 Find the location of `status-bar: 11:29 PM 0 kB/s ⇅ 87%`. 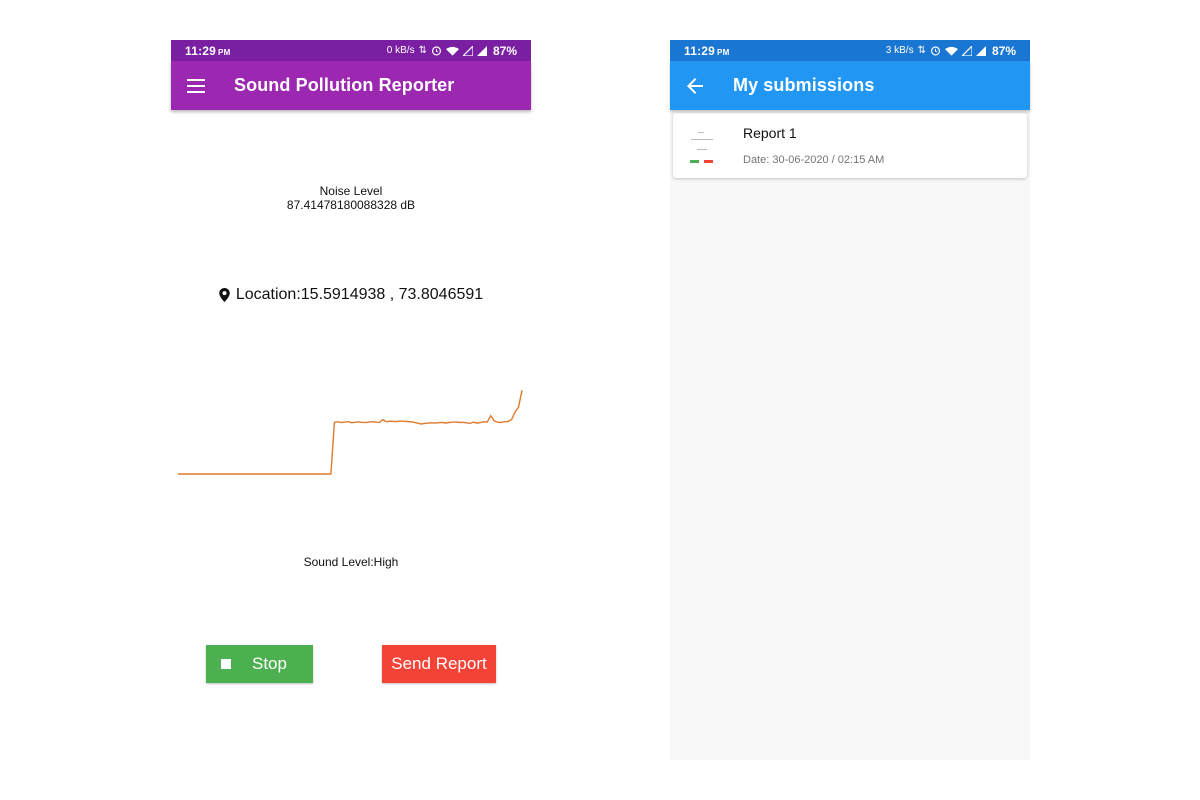

status-bar: 11:29 PM 0 kB/s ⇅ 87% is located at coordinates (351, 50).